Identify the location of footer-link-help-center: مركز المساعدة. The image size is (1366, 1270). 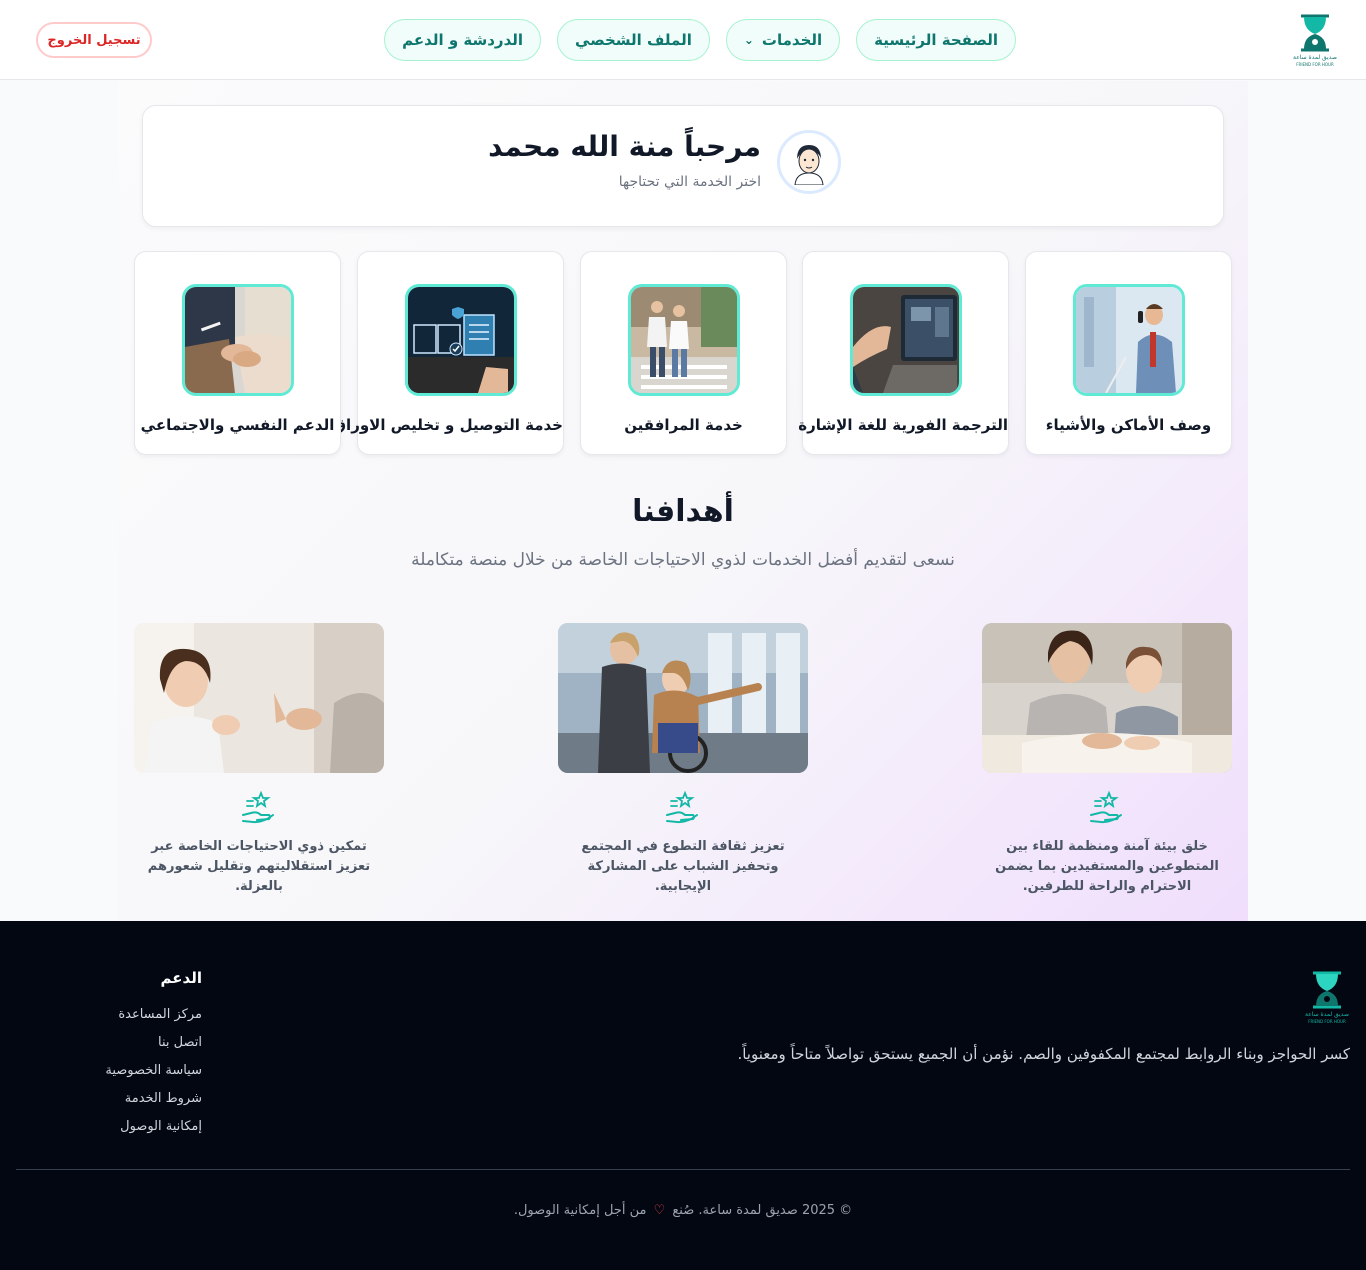
(131, 1015).